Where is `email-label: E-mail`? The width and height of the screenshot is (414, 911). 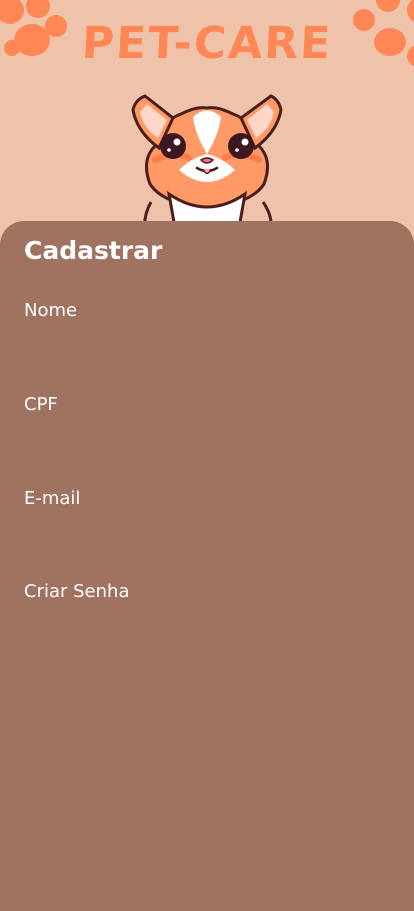
email-label: E-mail is located at coordinates (52, 498).